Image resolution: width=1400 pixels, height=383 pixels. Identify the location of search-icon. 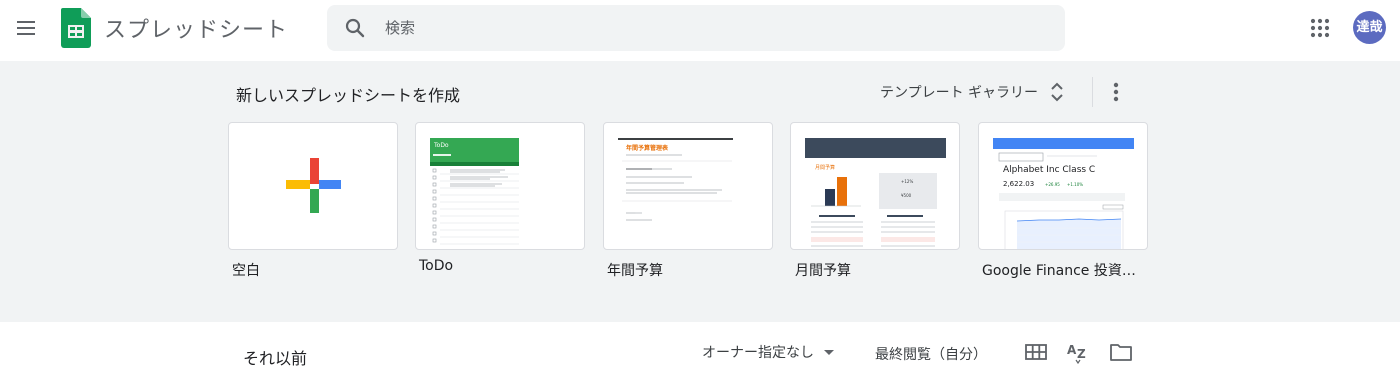
(355, 28).